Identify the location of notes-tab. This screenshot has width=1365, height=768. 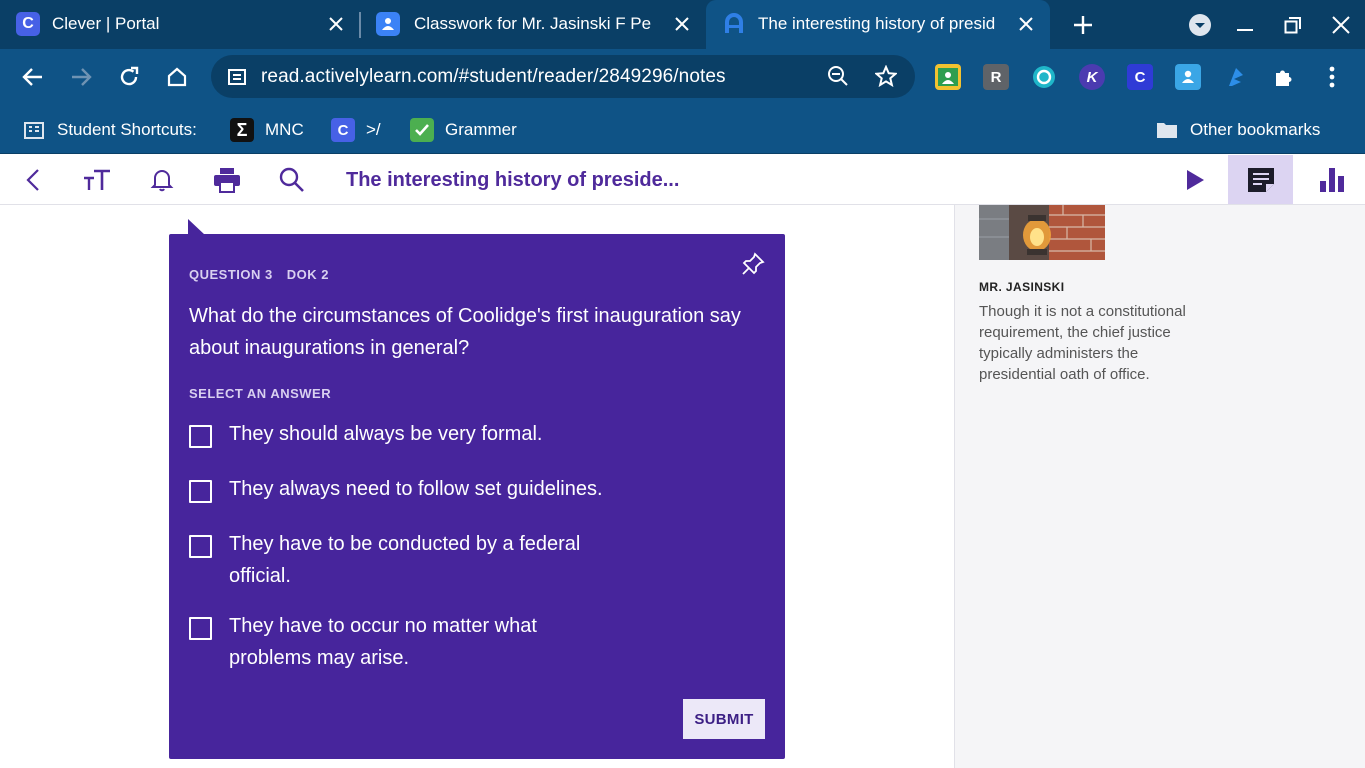
(1260, 179).